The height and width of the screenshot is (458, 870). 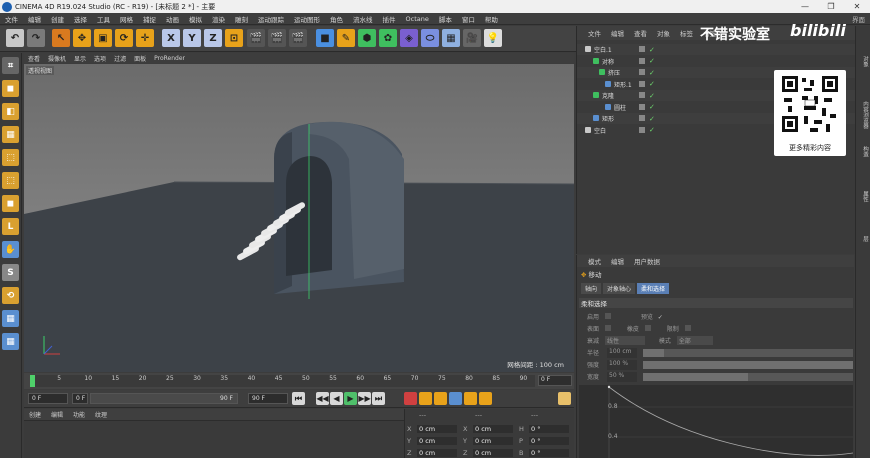 What do you see at coordinates (472, 38) in the screenshot?
I see `camera-button: 🎥` at bounding box center [472, 38].